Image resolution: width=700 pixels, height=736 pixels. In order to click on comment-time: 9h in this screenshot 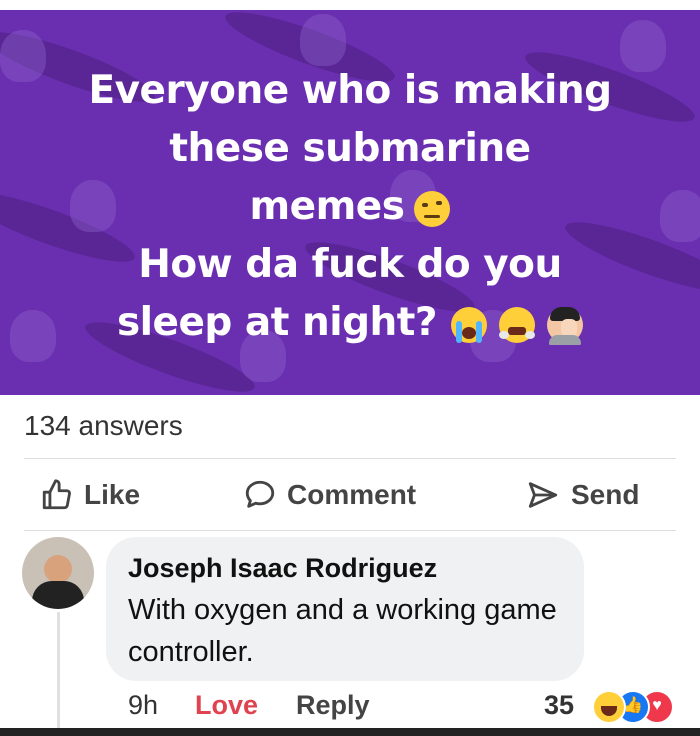, I will do `click(143, 705)`.